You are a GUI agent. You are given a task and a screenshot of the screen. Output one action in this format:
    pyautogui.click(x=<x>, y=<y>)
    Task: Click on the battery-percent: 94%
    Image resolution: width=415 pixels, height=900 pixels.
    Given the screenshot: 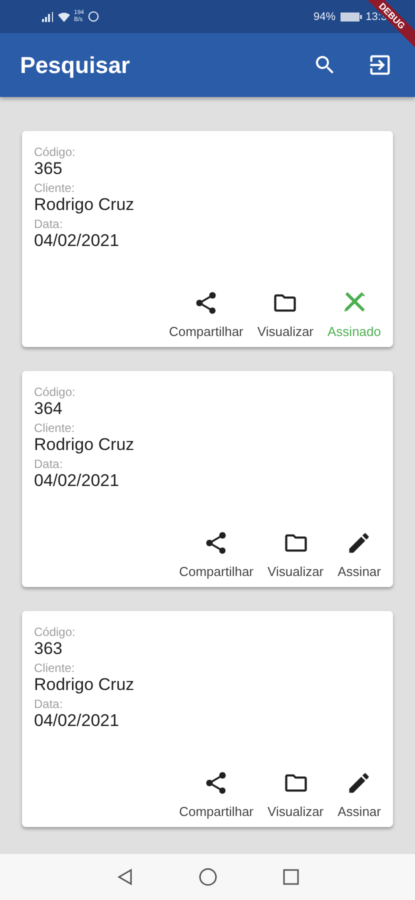 What is the action you would take?
    pyautogui.click(x=325, y=16)
    